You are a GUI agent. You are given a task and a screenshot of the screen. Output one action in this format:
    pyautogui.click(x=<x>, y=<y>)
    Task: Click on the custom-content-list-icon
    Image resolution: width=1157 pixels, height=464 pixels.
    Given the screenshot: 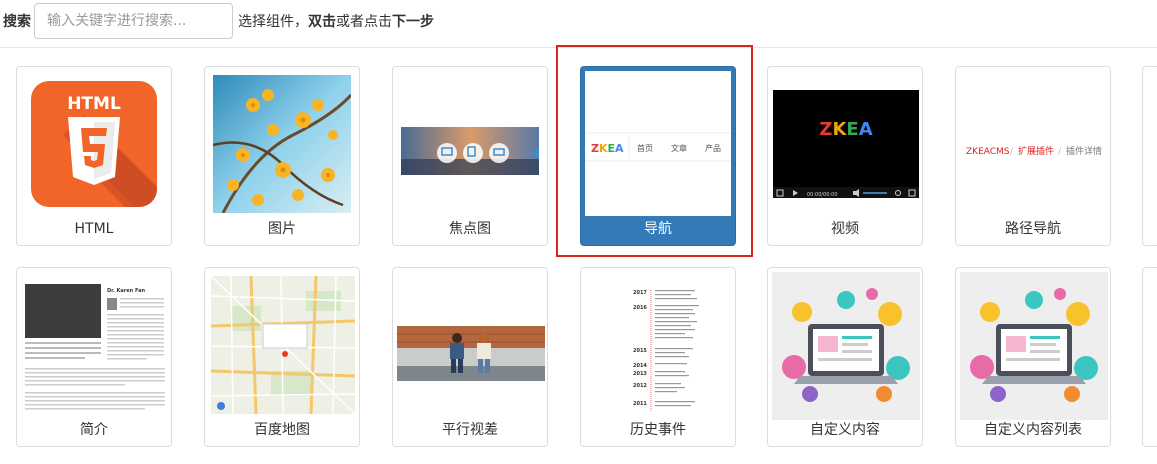 What is the action you would take?
    pyautogui.click(x=1034, y=346)
    